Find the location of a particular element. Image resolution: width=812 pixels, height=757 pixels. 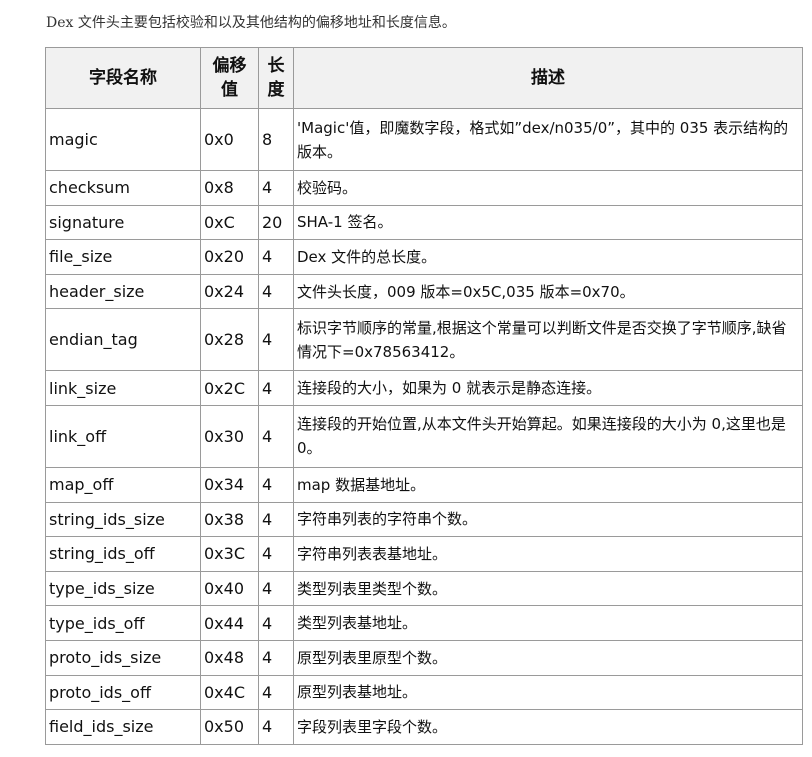

field-name-cell: file_size is located at coordinates (123, 257).